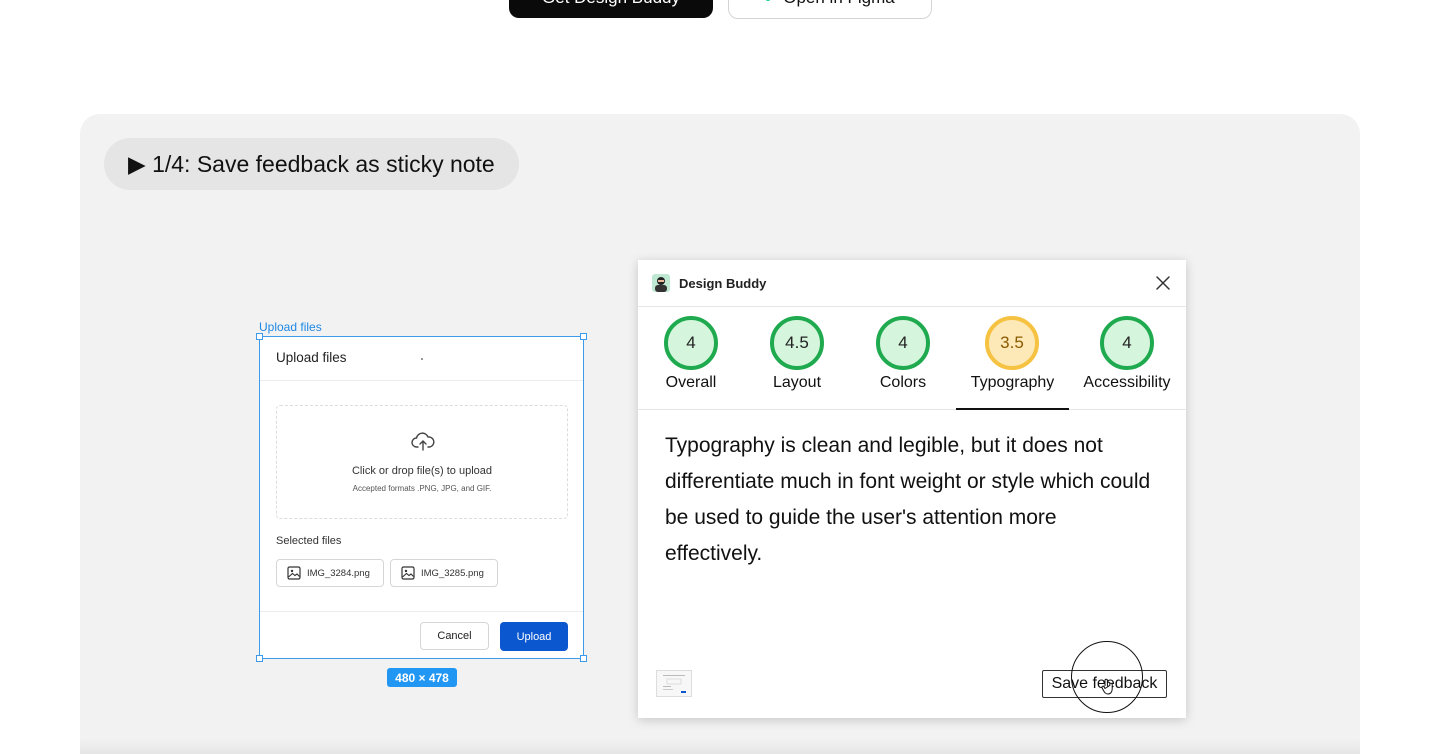 Image resolution: width=1440 pixels, height=754 pixels. Describe the element at coordinates (912, 283) in the screenshot. I see `plugin-header: Design Buddy` at that location.